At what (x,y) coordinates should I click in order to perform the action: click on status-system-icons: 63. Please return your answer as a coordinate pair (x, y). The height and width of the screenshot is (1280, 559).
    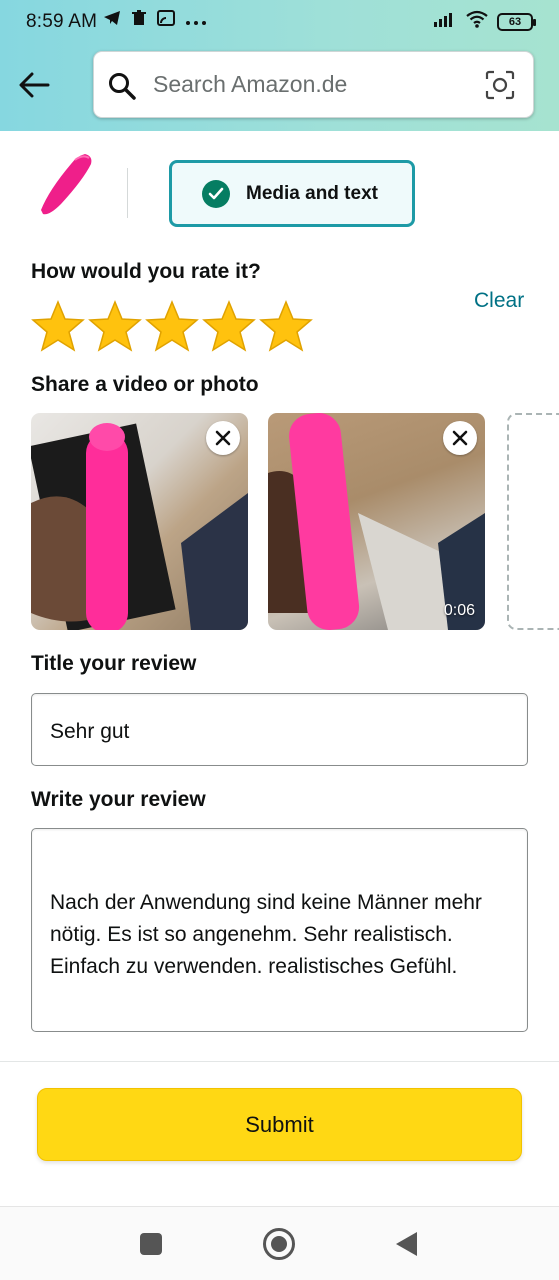
    Looking at the image, I should click on (484, 22).